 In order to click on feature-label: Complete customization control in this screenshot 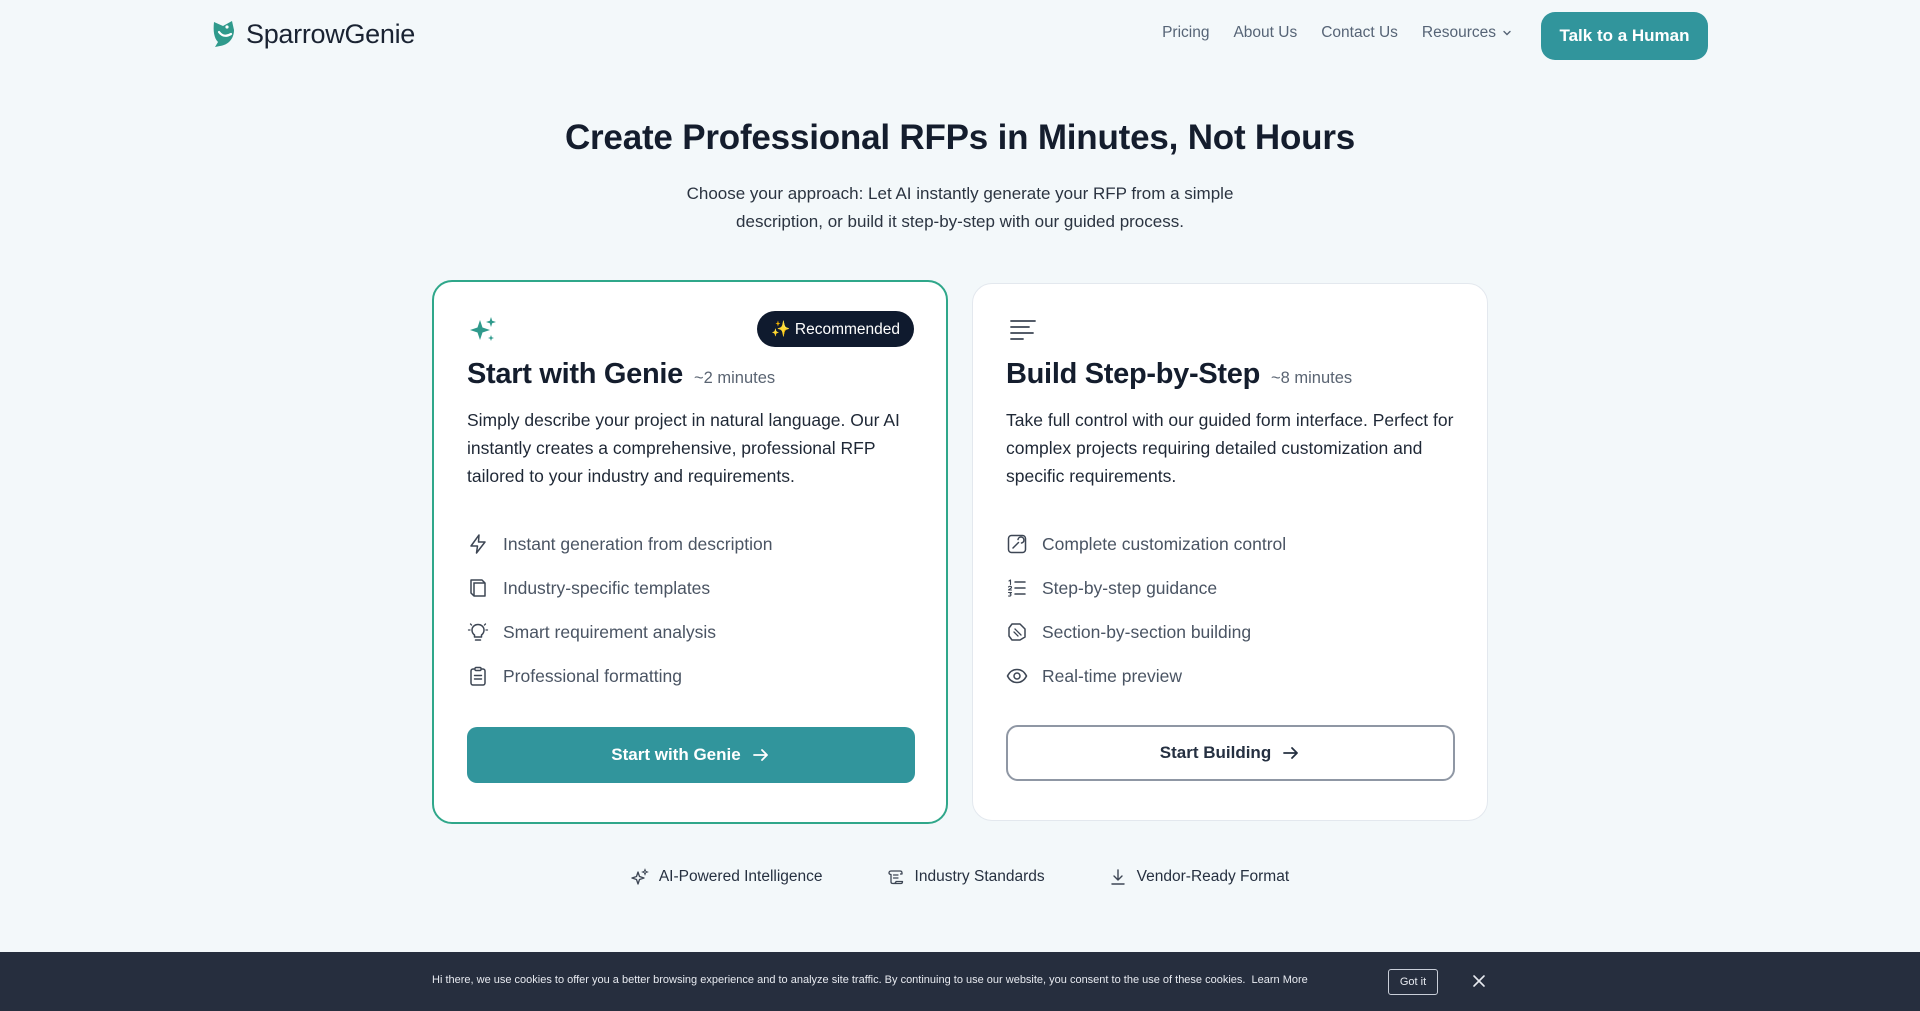, I will do `click(1164, 543)`.